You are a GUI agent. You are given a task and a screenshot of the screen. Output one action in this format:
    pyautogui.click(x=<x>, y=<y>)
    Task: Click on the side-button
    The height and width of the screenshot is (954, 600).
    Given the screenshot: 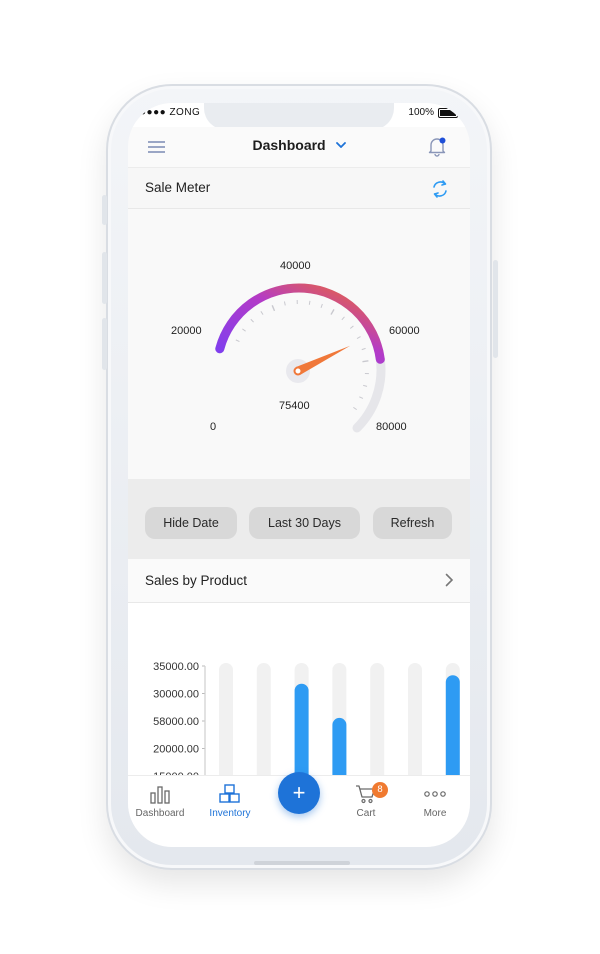 What is the action you would take?
    pyautogui.click(x=104, y=210)
    